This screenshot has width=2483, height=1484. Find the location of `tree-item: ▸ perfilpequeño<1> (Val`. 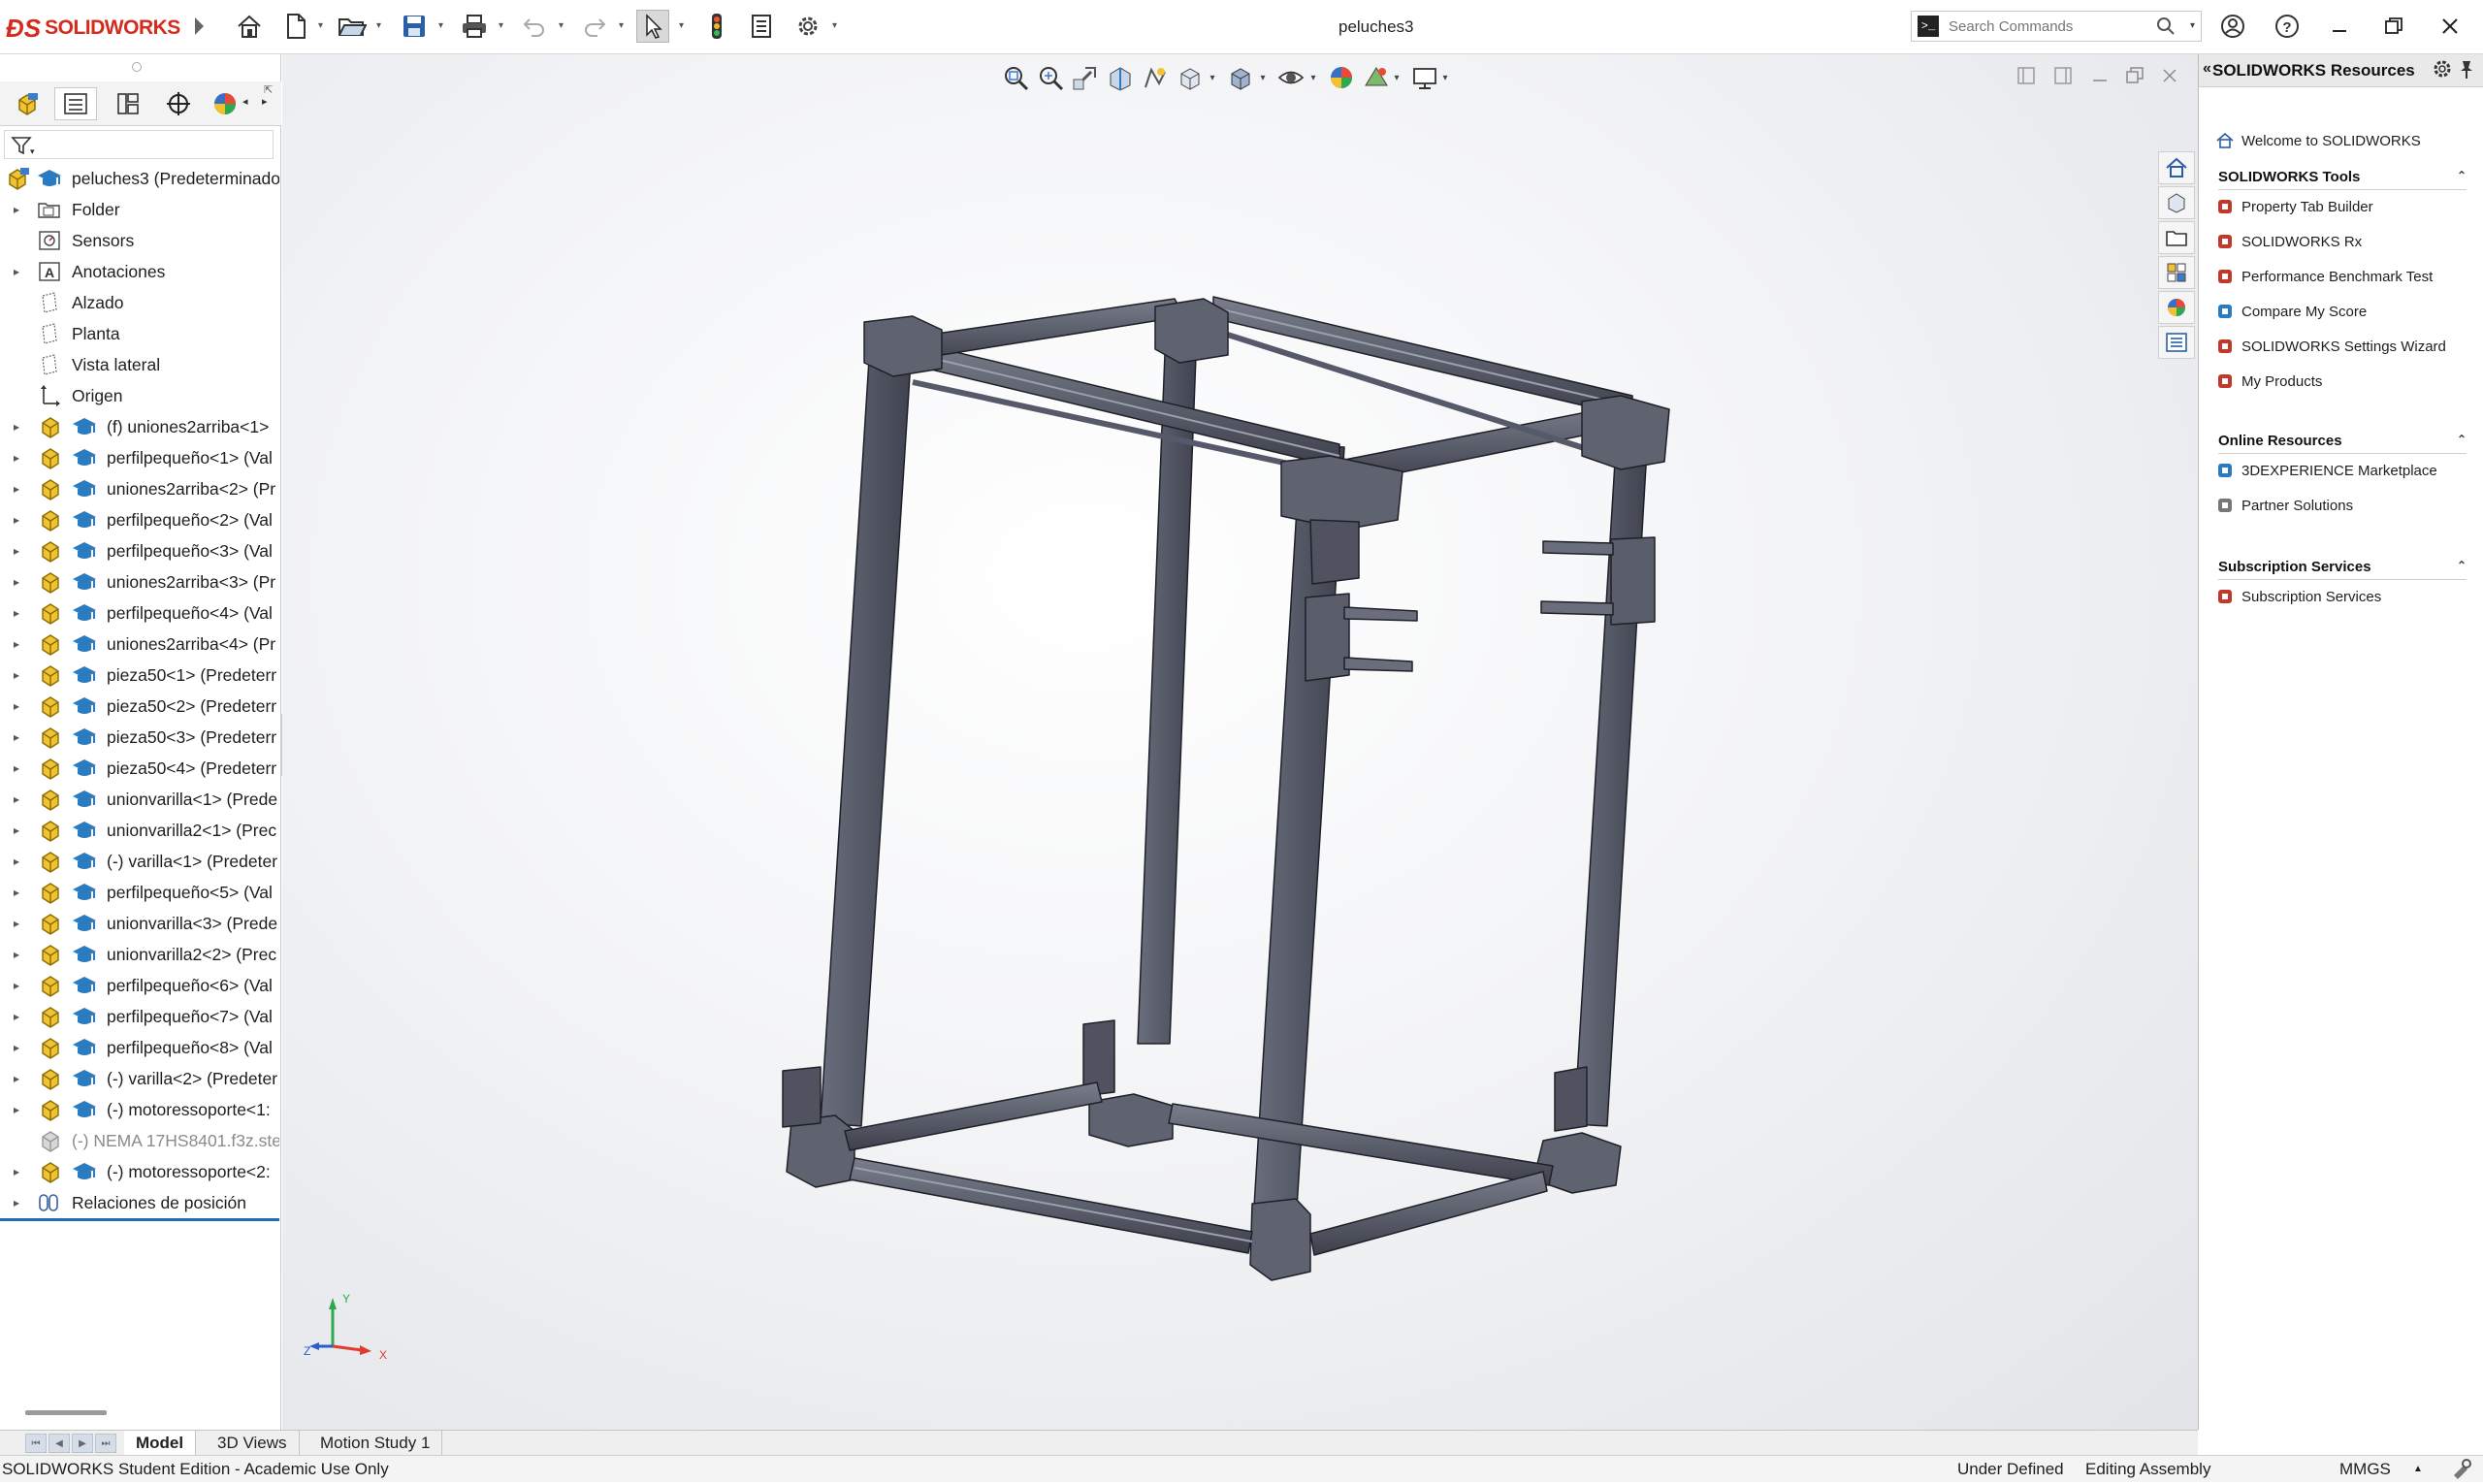

tree-item: ▸ perfilpequeño<1> (Val is located at coordinates (140, 457).